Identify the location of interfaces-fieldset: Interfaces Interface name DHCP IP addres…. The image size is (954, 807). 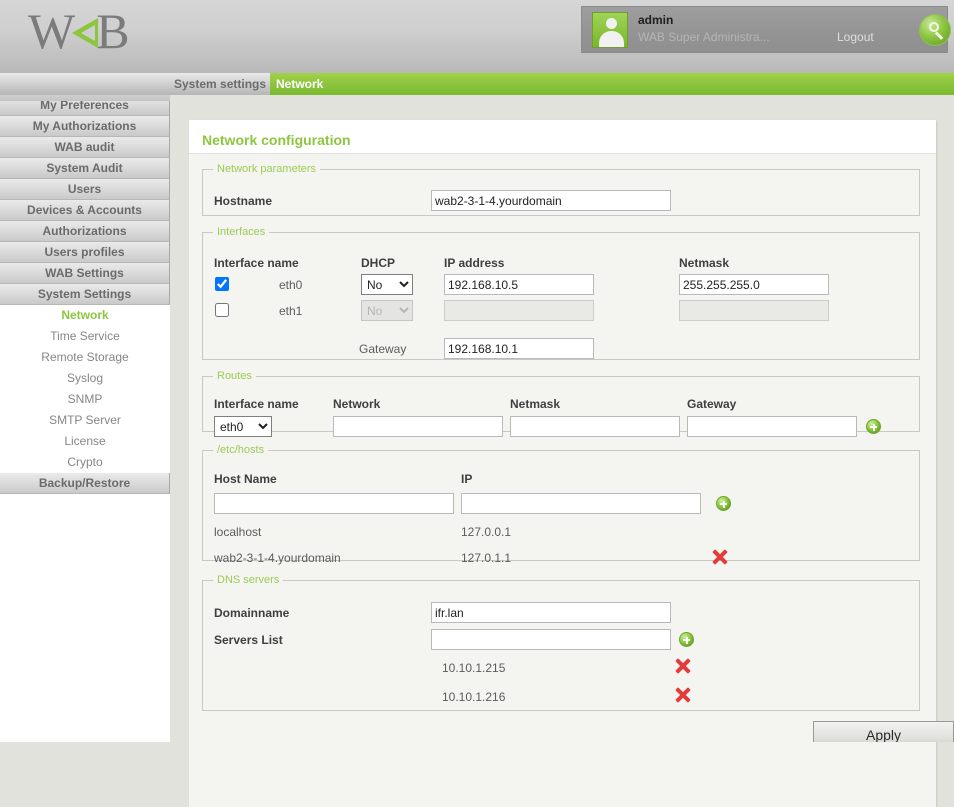
(561, 293).